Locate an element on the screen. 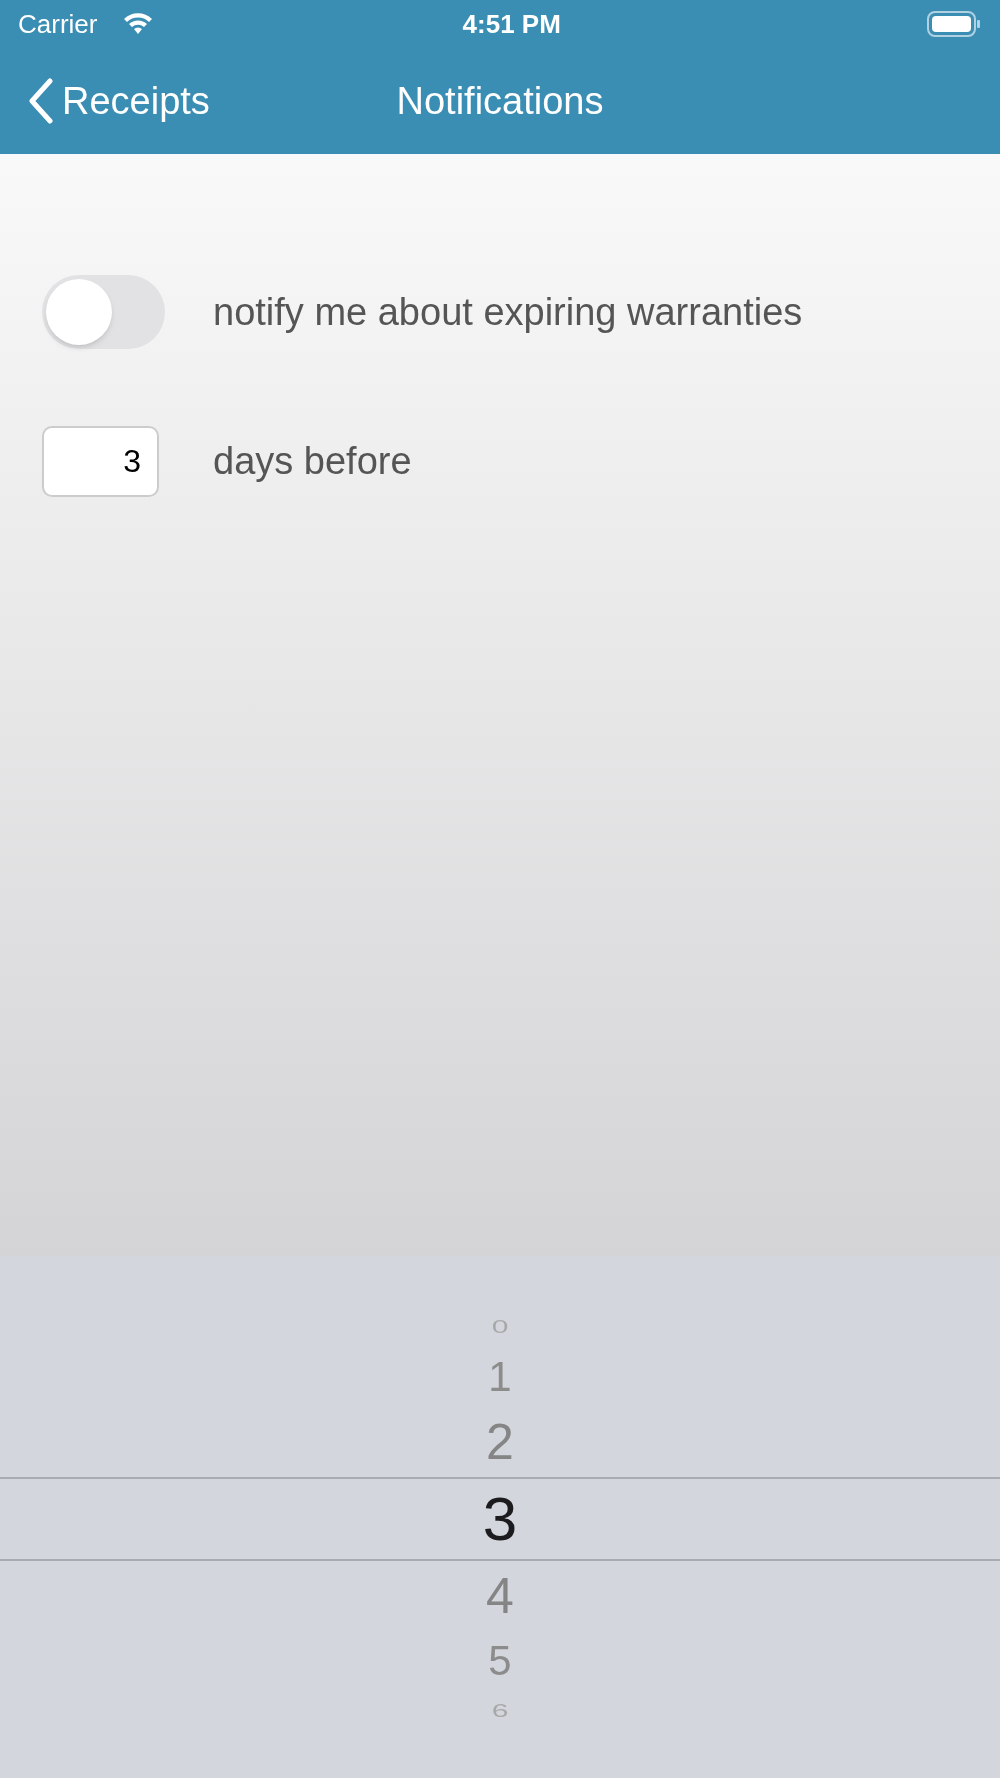 This screenshot has height=1778, width=1000. picker-item: 5 is located at coordinates (500, 1661).